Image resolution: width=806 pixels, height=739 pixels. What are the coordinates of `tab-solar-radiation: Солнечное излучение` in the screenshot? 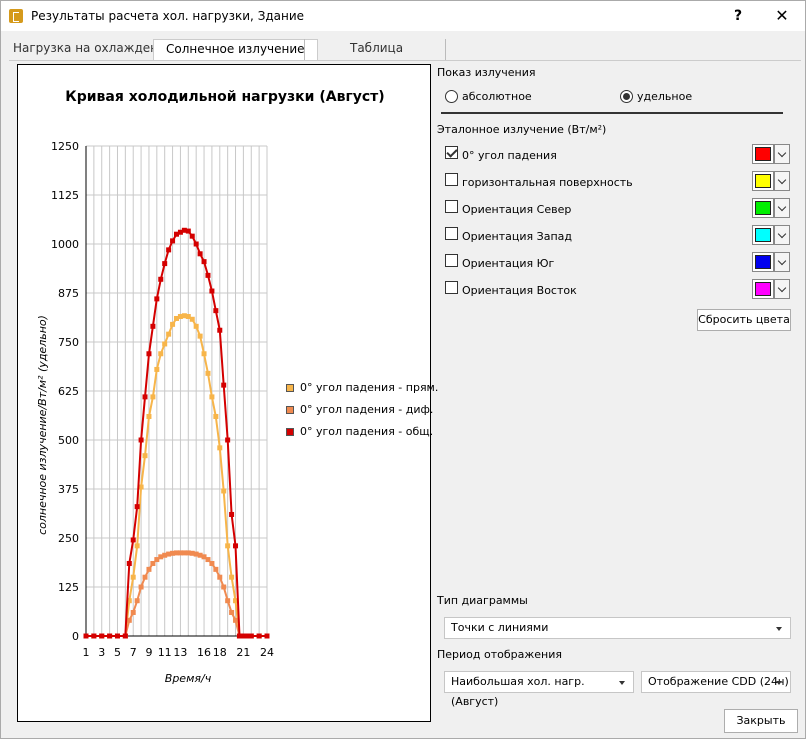 It's located at (235, 50).